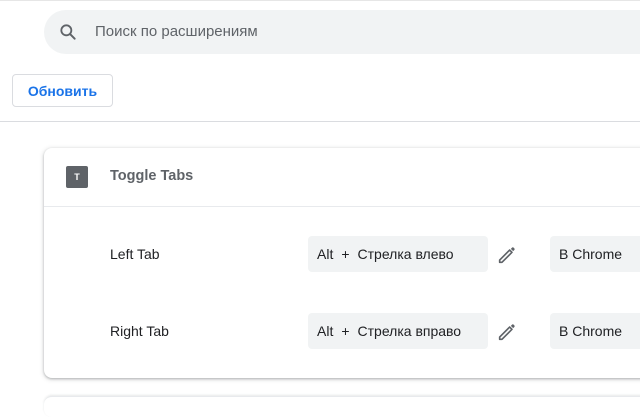 The width and height of the screenshot is (640, 417). Describe the element at coordinates (62, 90) in the screenshot. I see `update-button: Обновить` at that location.